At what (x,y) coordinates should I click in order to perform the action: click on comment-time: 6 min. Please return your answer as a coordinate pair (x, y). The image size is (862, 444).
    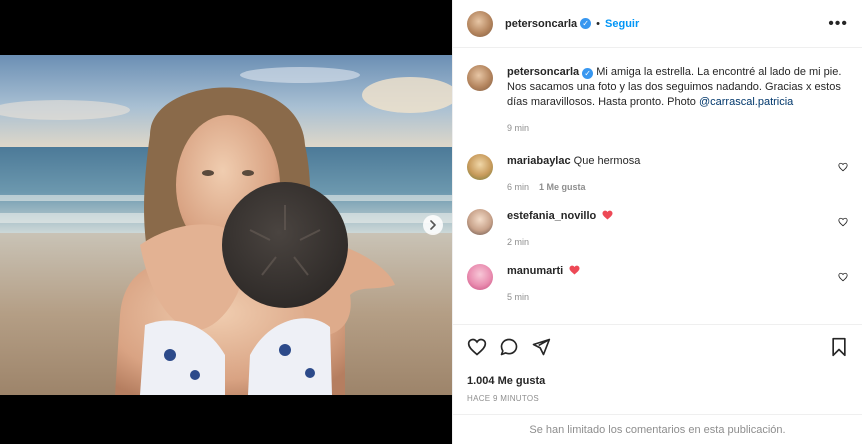
    Looking at the image, I should click on (518, 187).